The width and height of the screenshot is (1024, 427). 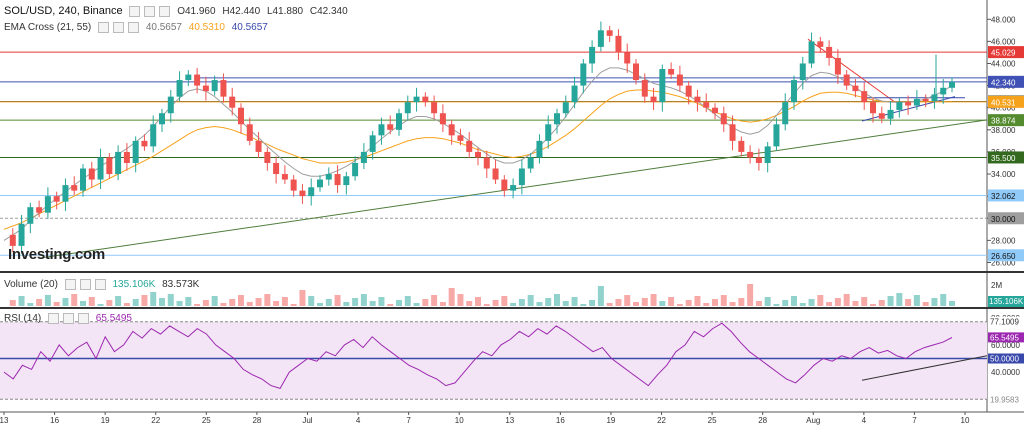 What do you see at coordinates (56, 254) in the screenshot?
I see `investing-logo: Investing.com` at bounding box center [56, 254].